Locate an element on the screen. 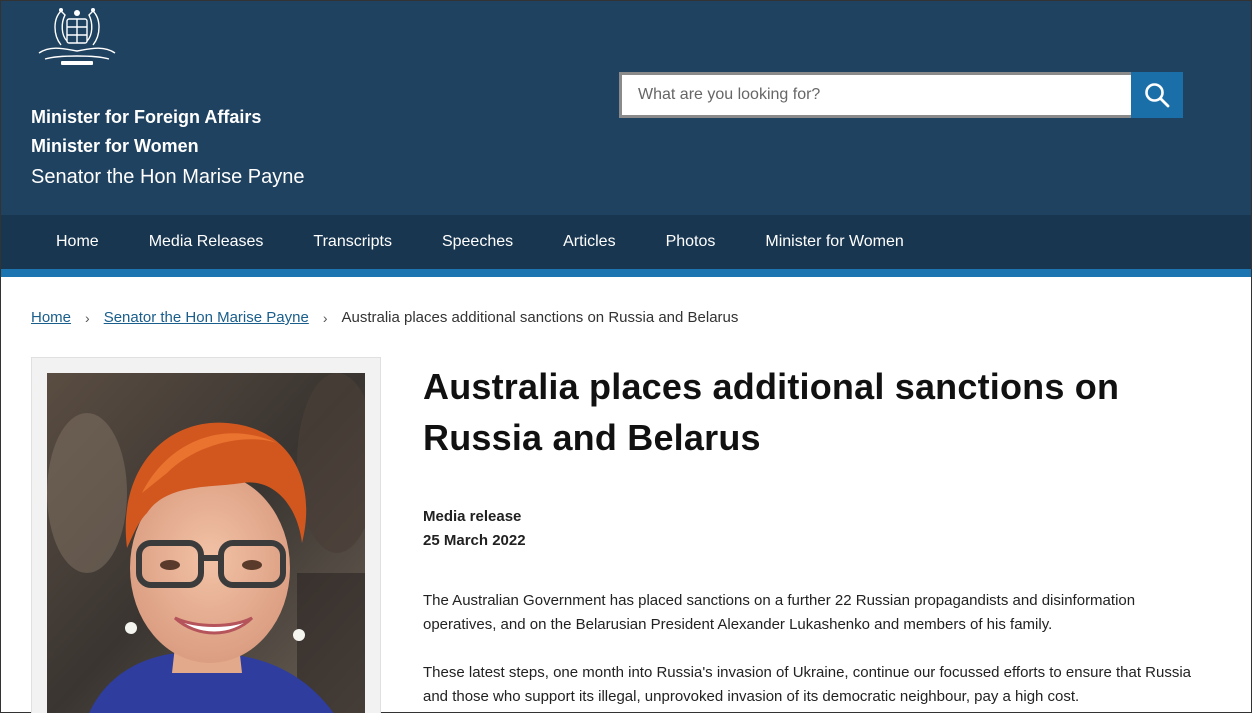 The width and height of the screenshot is (1252, 713). search-button is located at coordinates (1157, 95).